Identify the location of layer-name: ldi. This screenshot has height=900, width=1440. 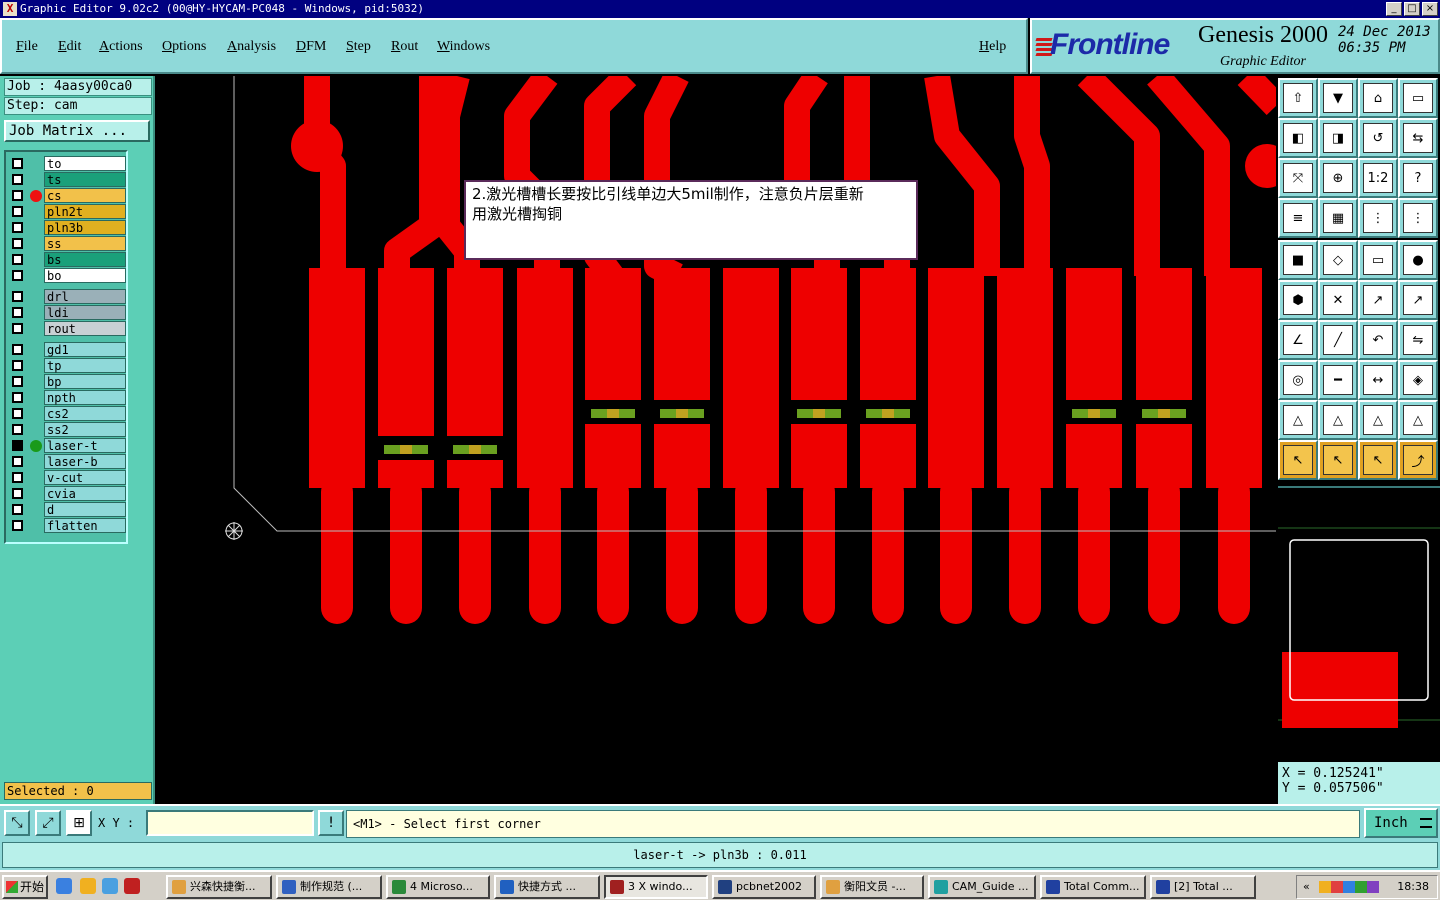
(85, 312).